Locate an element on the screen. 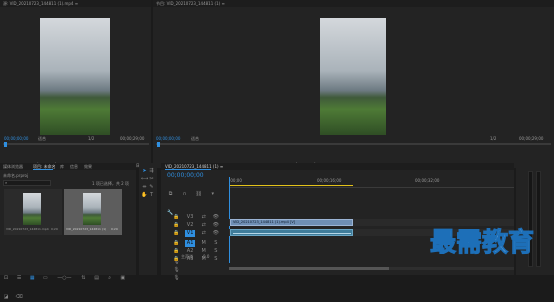  source-timecode-right: 00;00;29;00 is located at coordinates (132, 138).